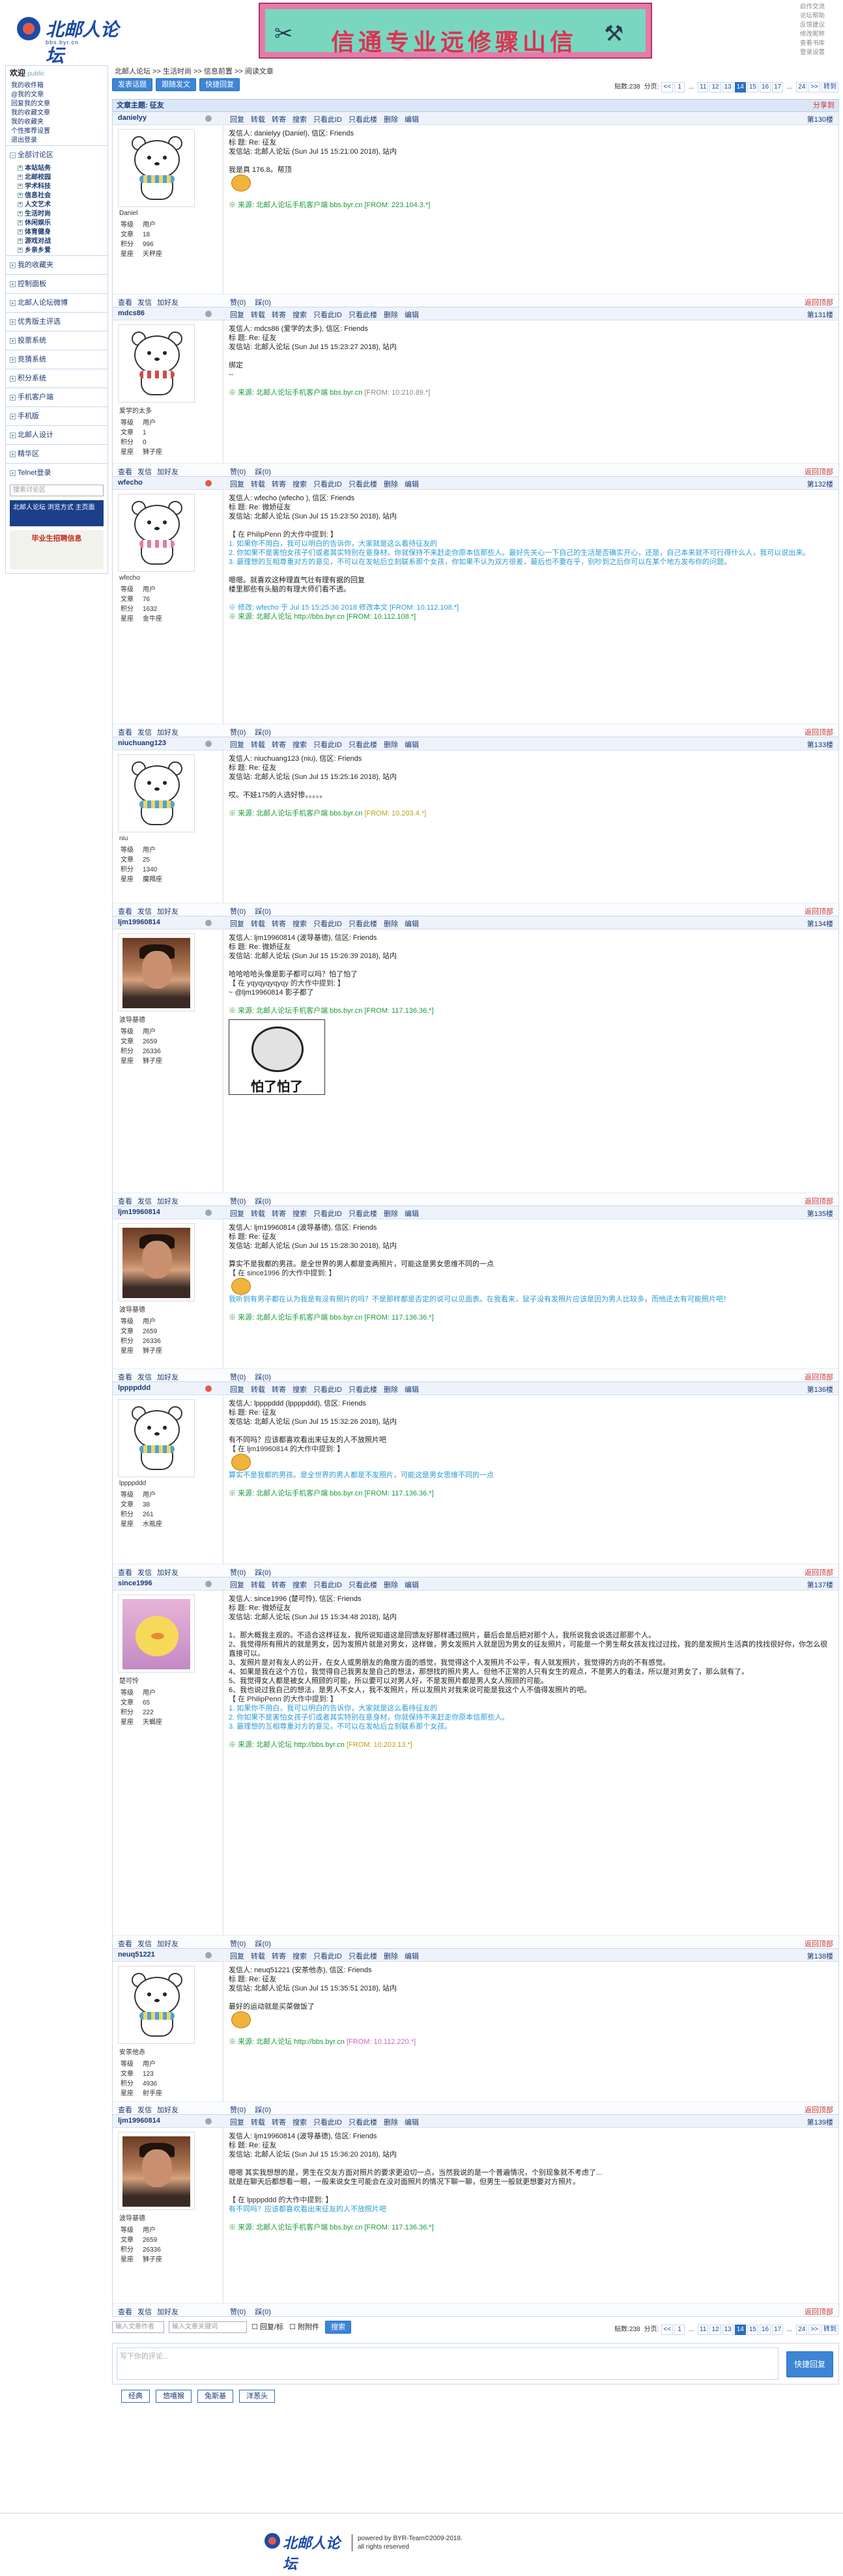 The image size is (843, 2576). I want to click on board-item: + 乡亲乡爱, so click(56, 250).